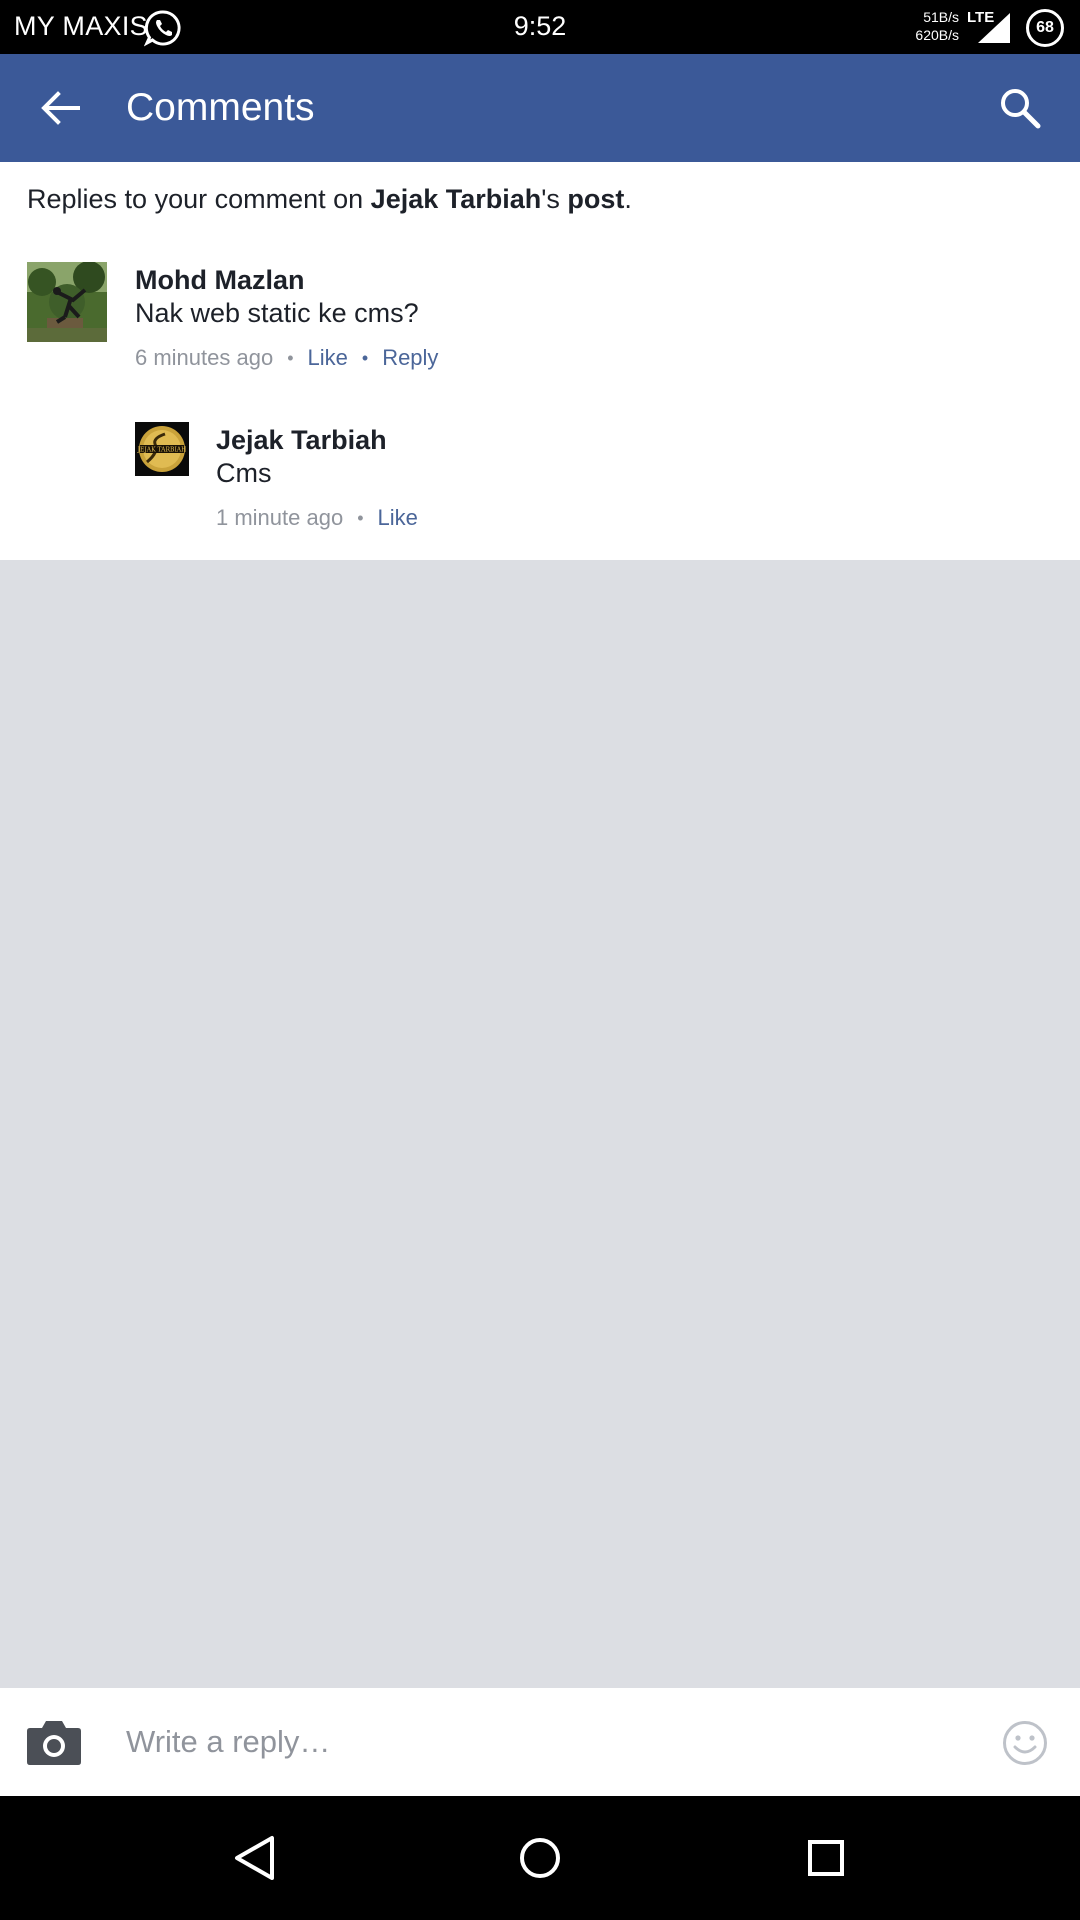 This screenshot has height=1920, width=1080. Describe the element at coordinates (410, 358) in the screenshot. I see `reply-button: Reply` at that location.